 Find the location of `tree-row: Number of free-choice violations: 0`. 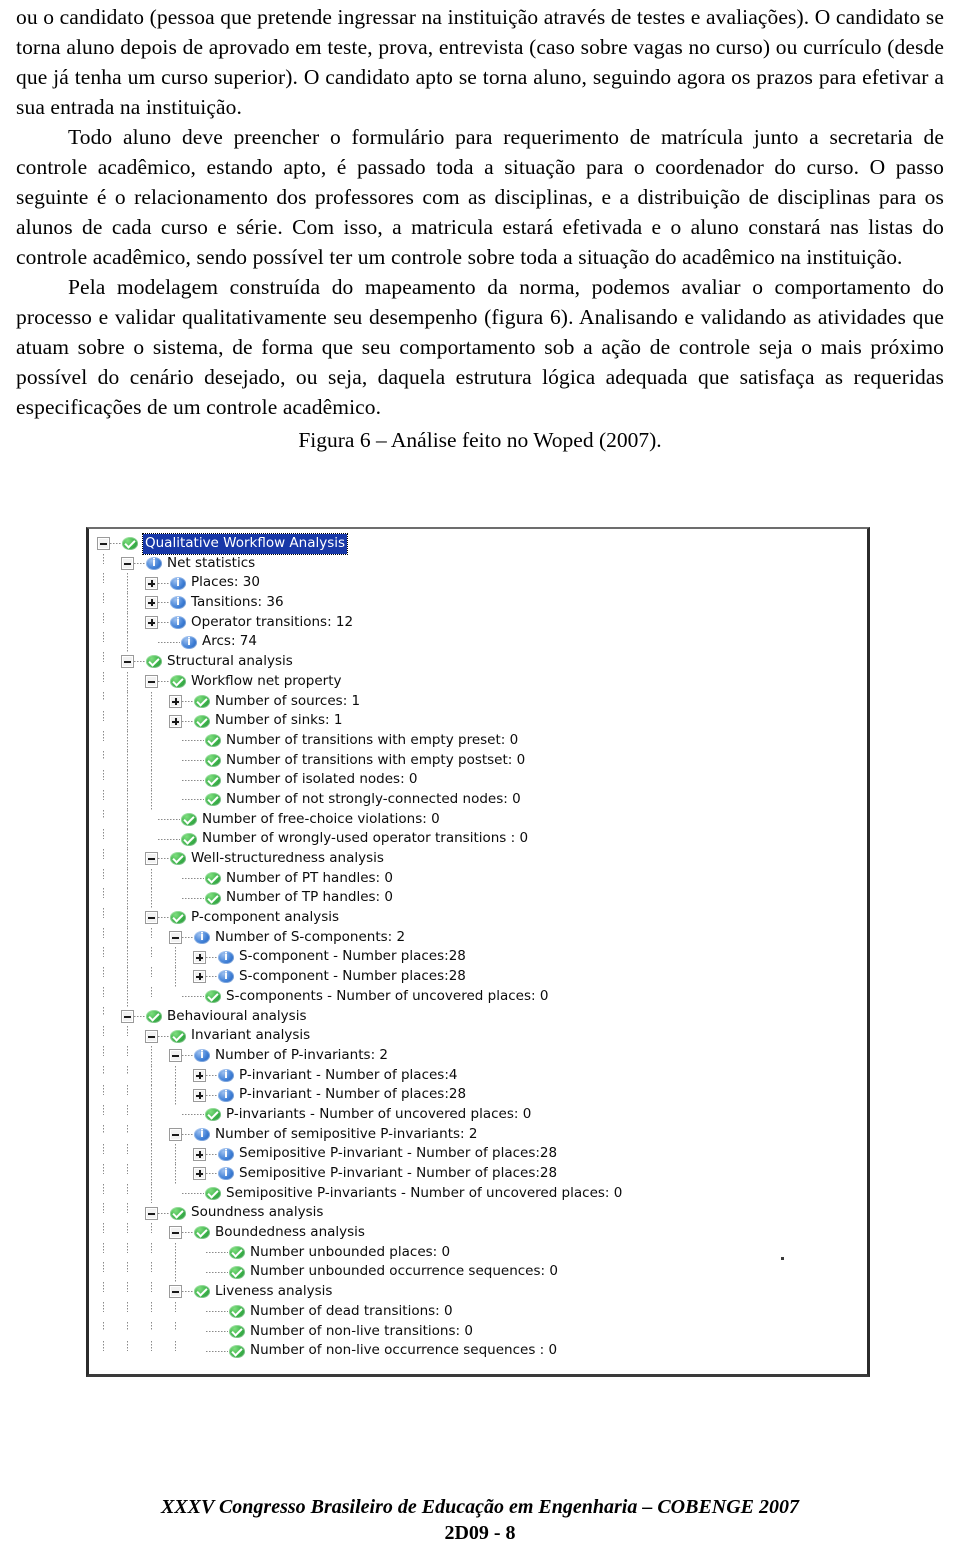

tree-row: Number of free-choice violations: 0 is located at coordinates (478, 819).